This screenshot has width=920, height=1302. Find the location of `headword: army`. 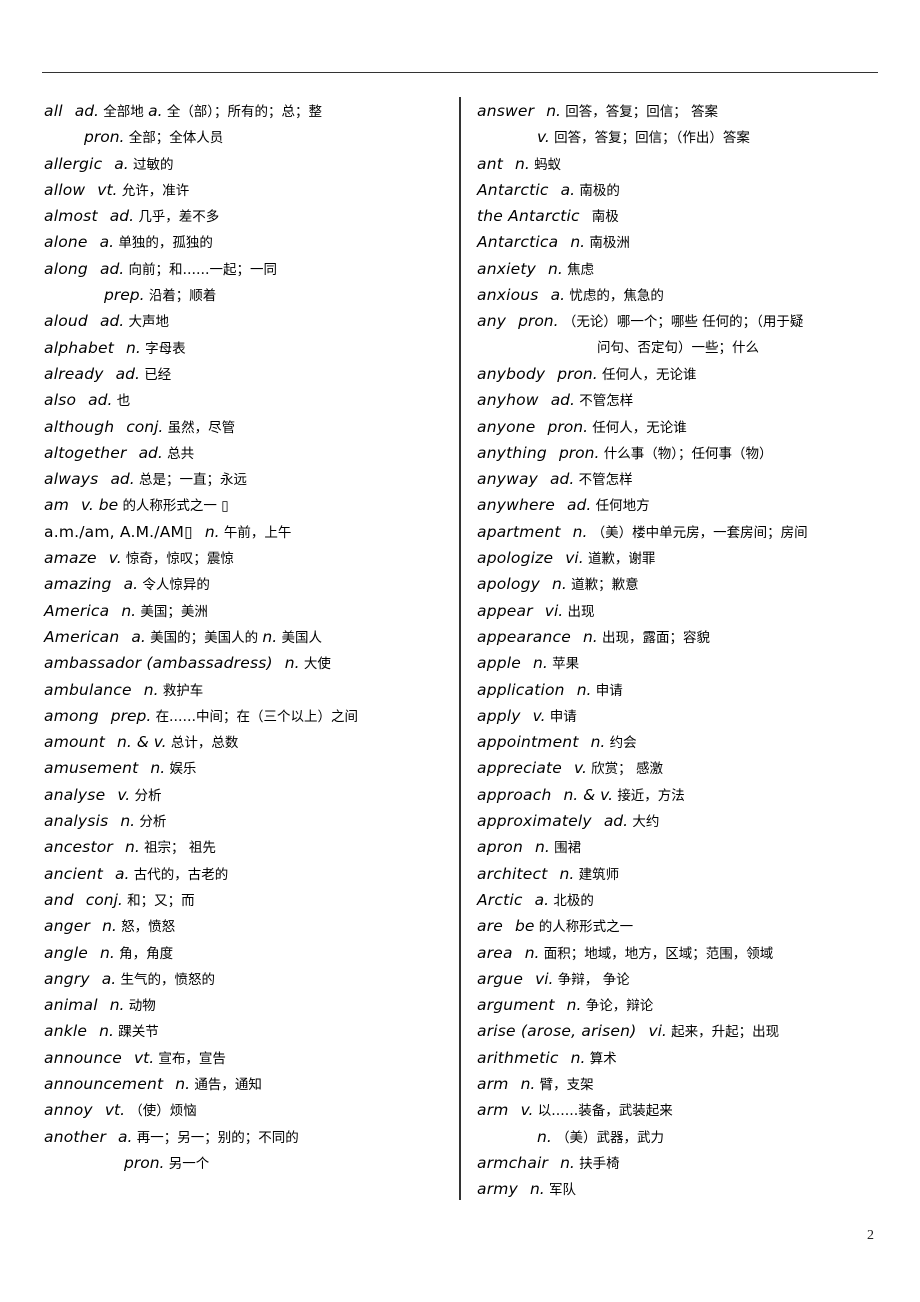

headword: army is located at coordinates (497, 1189).